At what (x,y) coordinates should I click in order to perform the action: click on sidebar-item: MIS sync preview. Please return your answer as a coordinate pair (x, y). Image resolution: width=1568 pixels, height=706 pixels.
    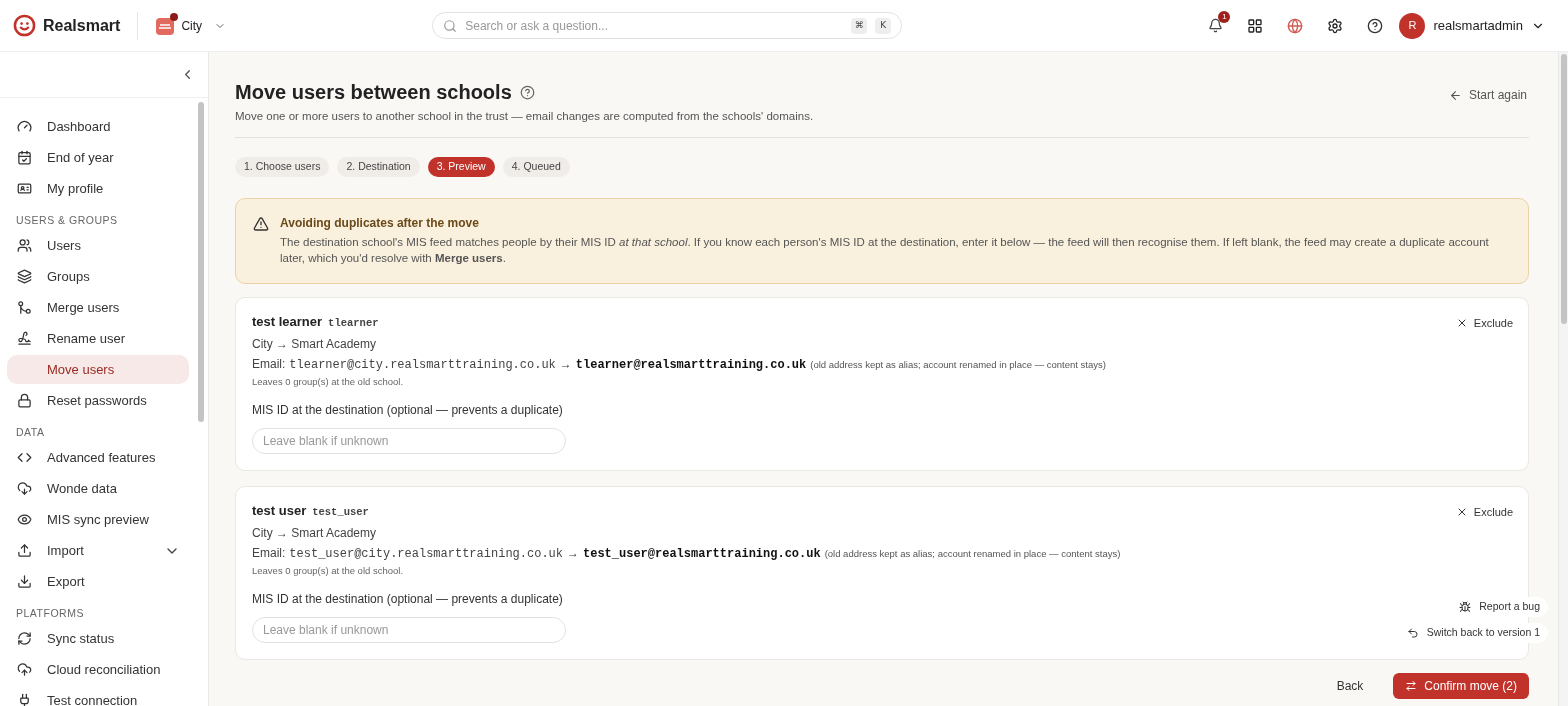
    Looking at the image, I should click on (98, 519).